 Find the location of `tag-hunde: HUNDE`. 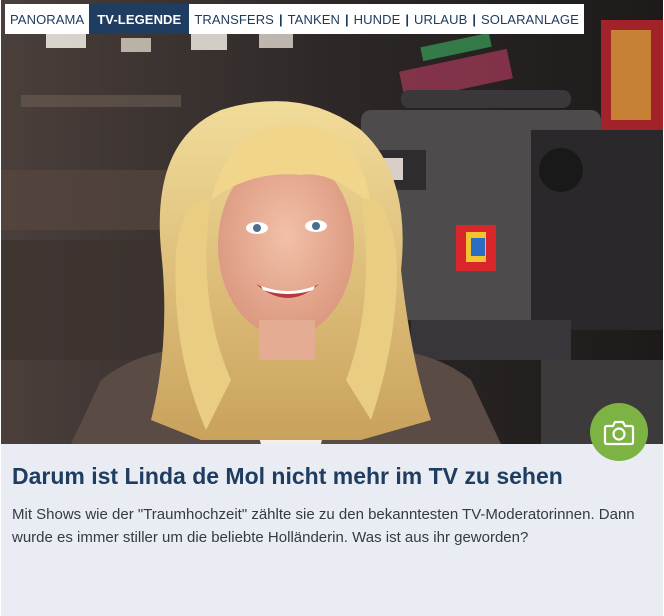

tag-hunde: HUNDE is located at coordinates (377, 19).